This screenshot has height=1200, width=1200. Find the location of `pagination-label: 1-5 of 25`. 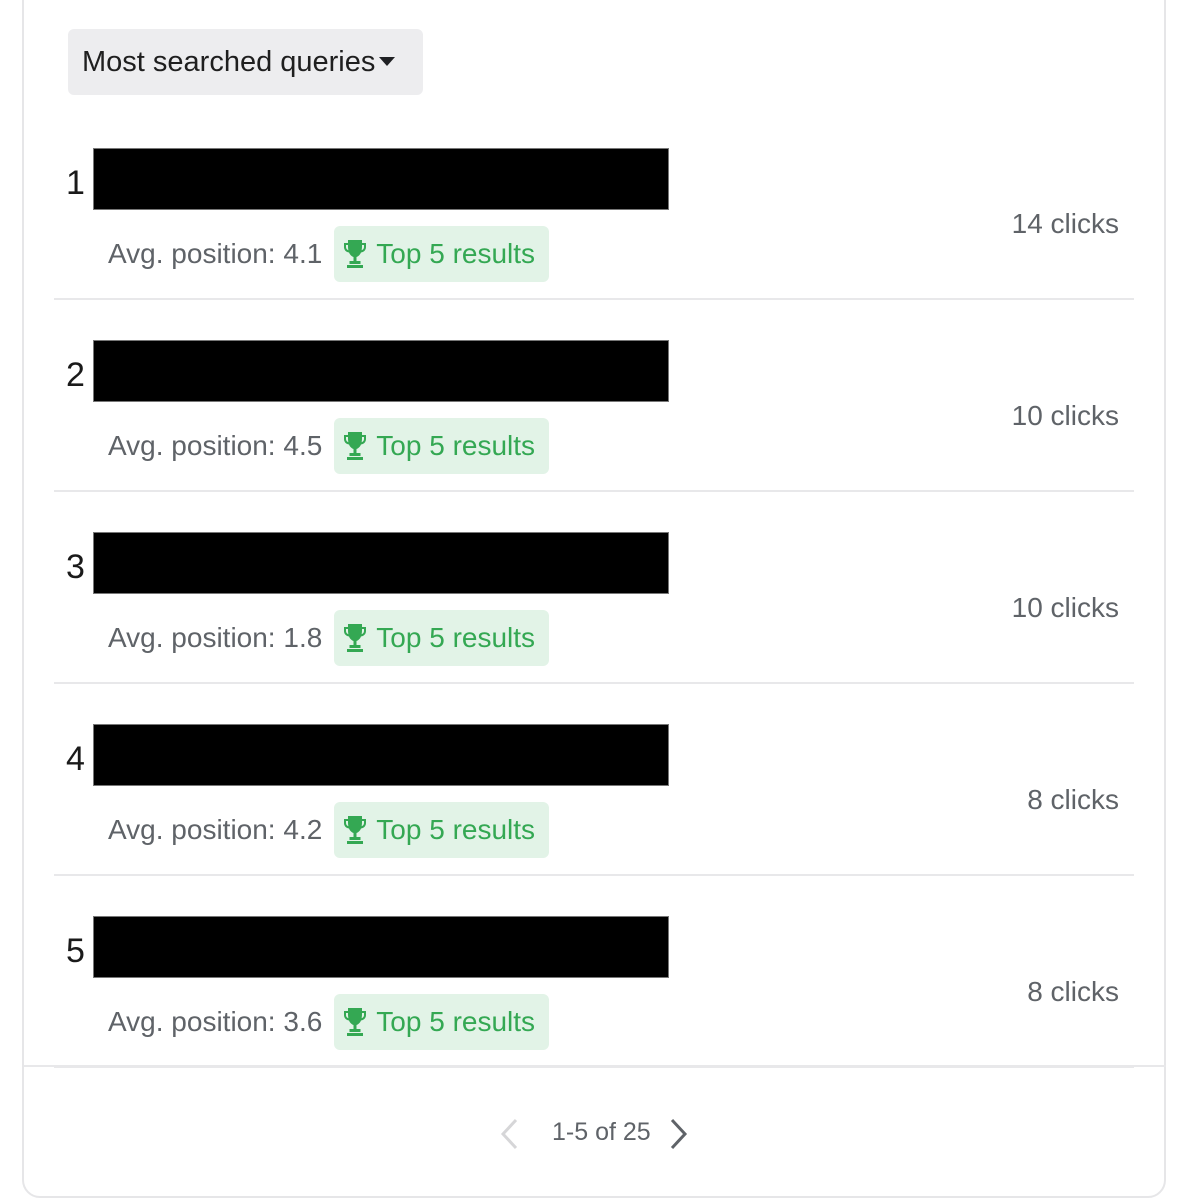

pagination-label: 1-5 of 25 is located at coordinates (601, 1132).